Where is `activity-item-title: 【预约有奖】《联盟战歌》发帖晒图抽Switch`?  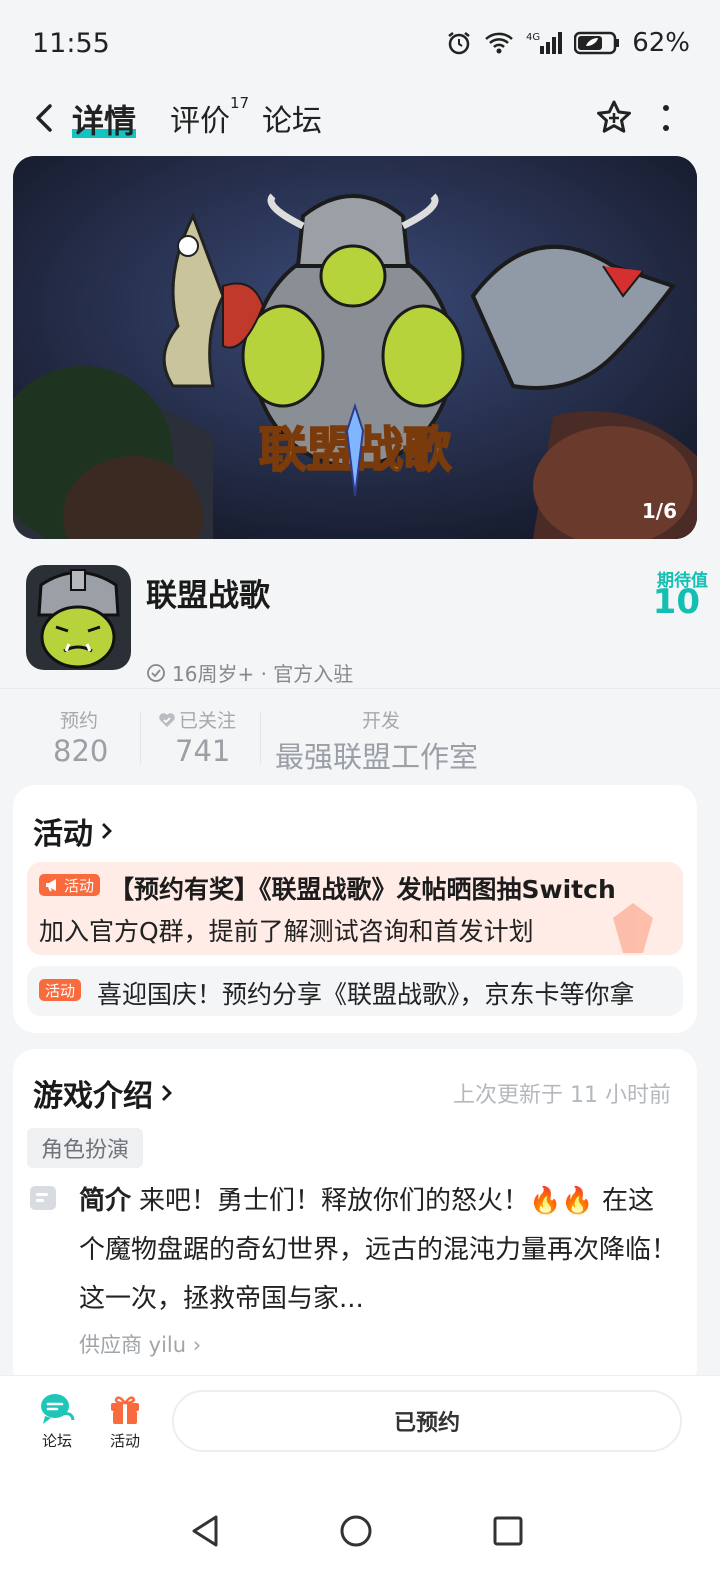 activity-item-title: 【预约有奖】《联盟战歌》发帖晒图抽Switch is located at coordinates (362, 889).